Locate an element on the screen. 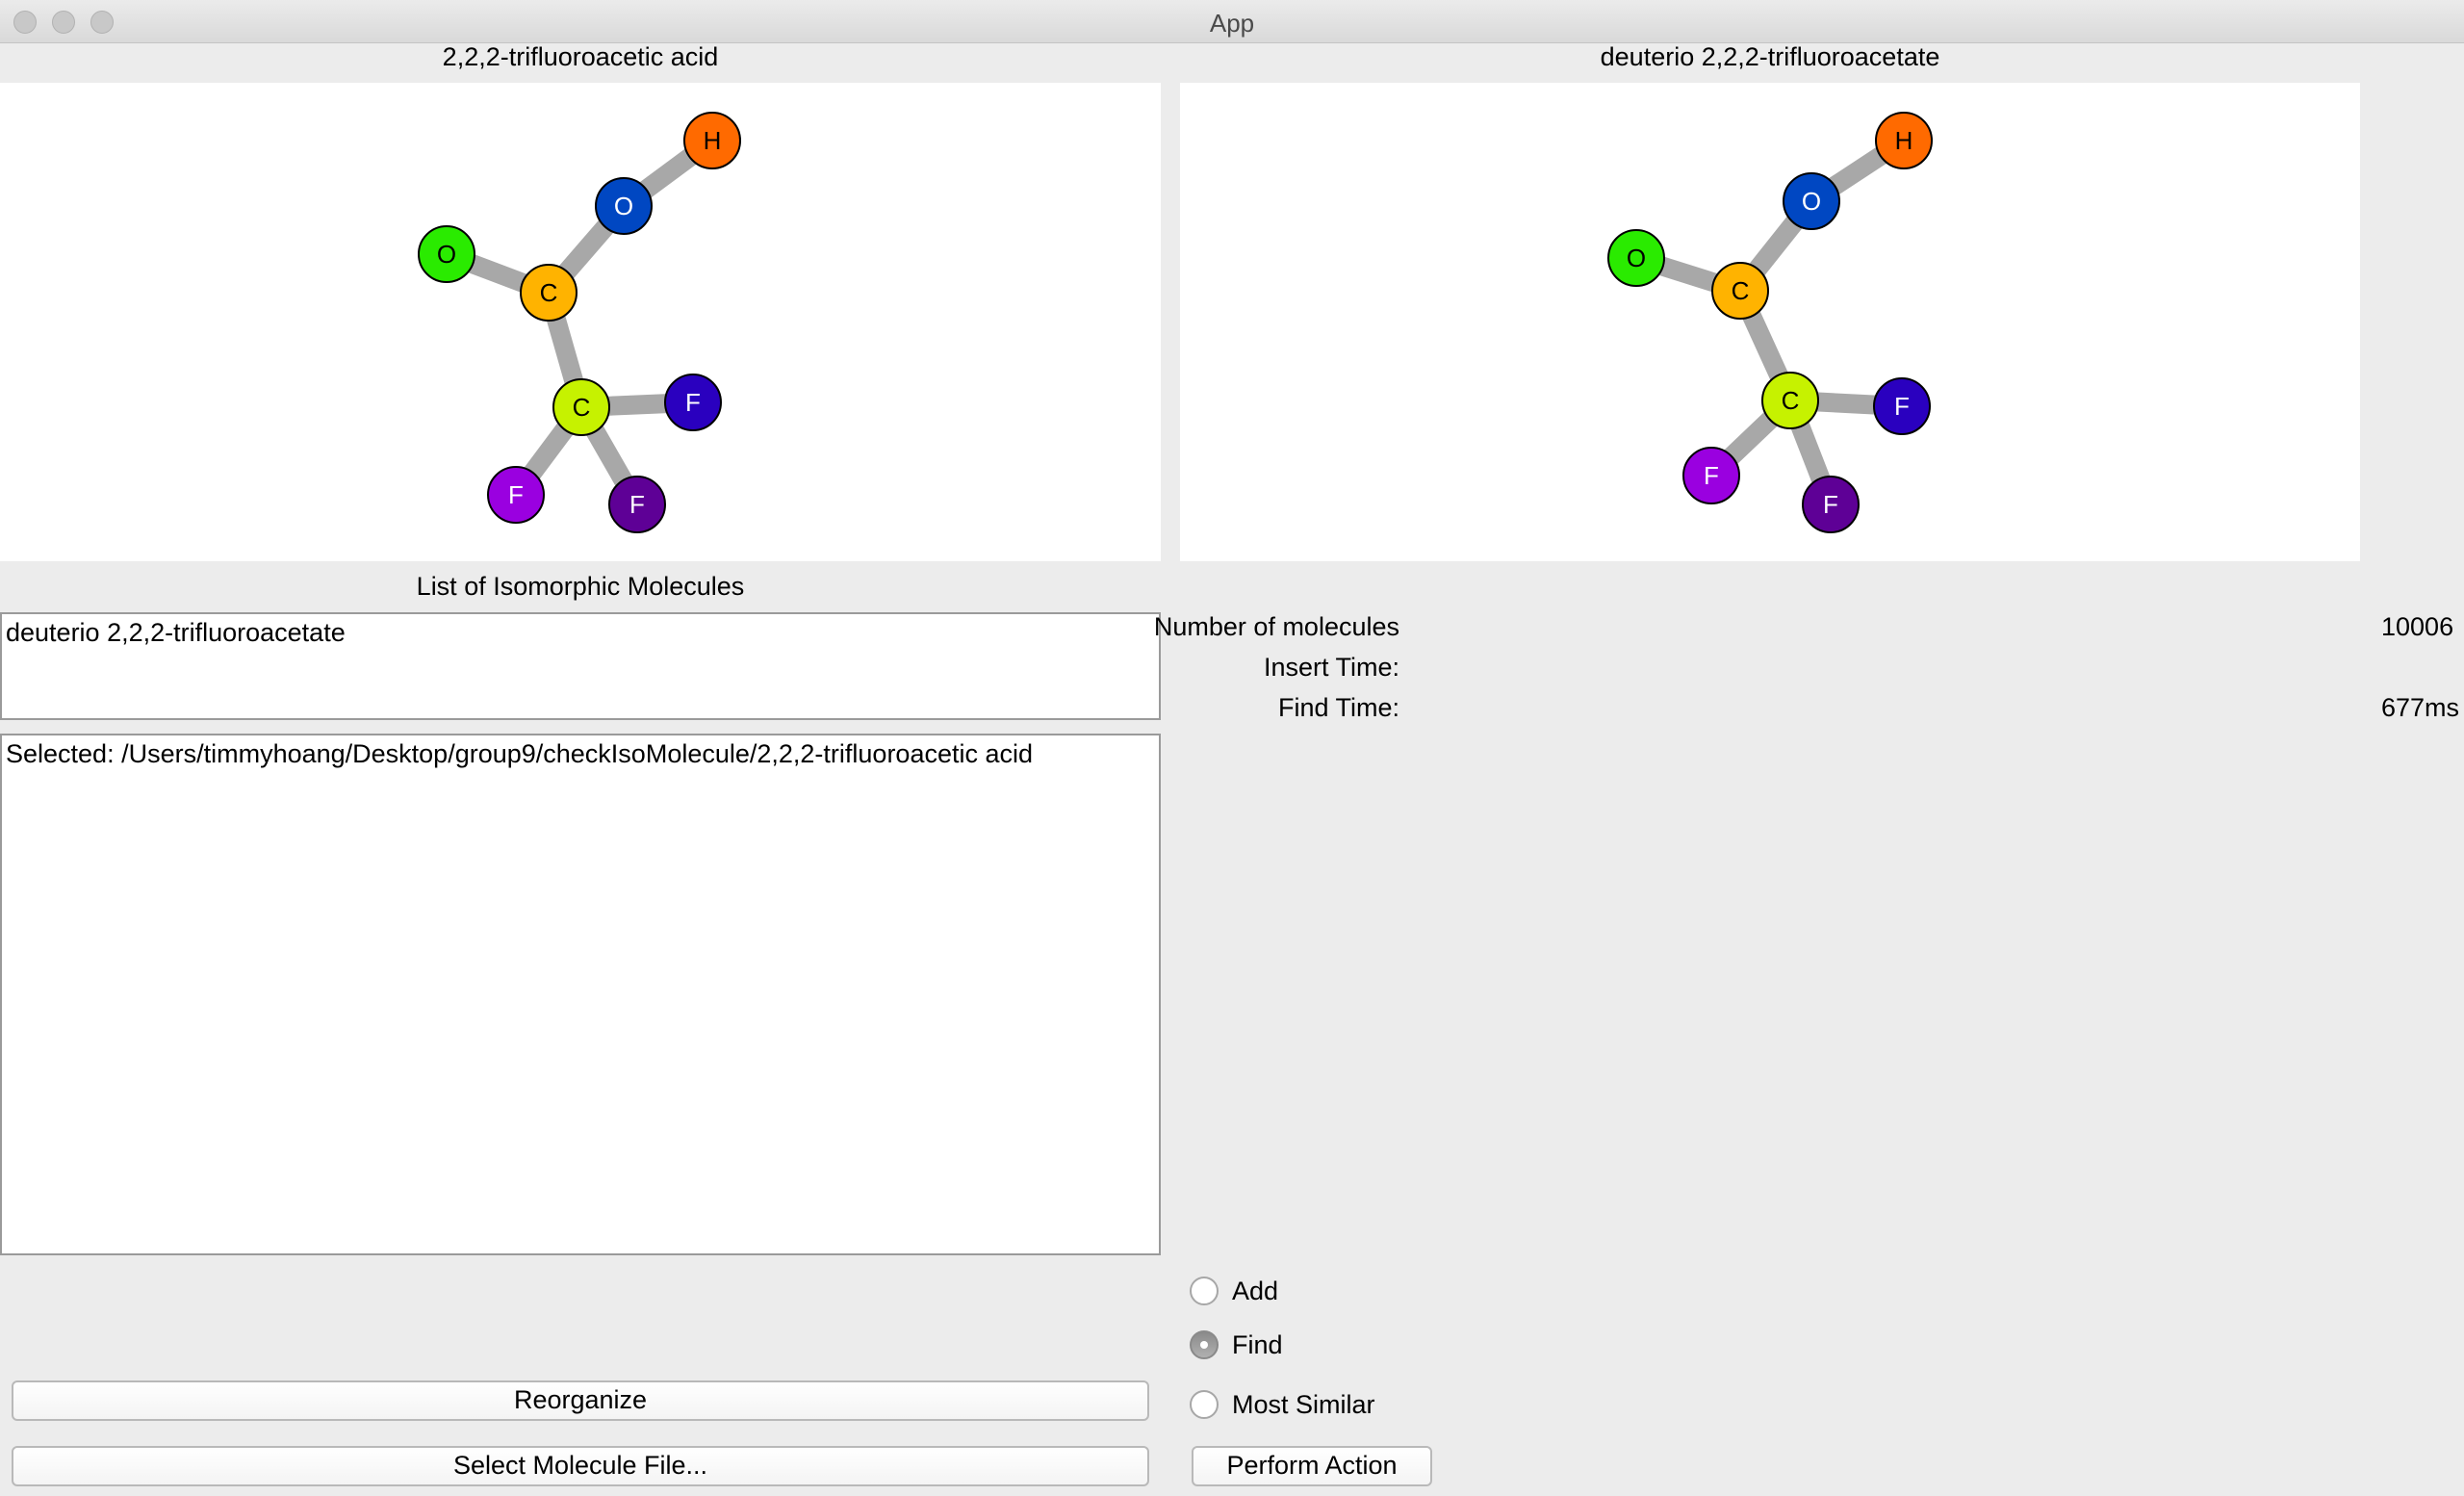 Image resolution: width=2464 pixels, height=1496 pixels. most-similar-radio-option: Most Similar is located at coordinates (1282, 1405).